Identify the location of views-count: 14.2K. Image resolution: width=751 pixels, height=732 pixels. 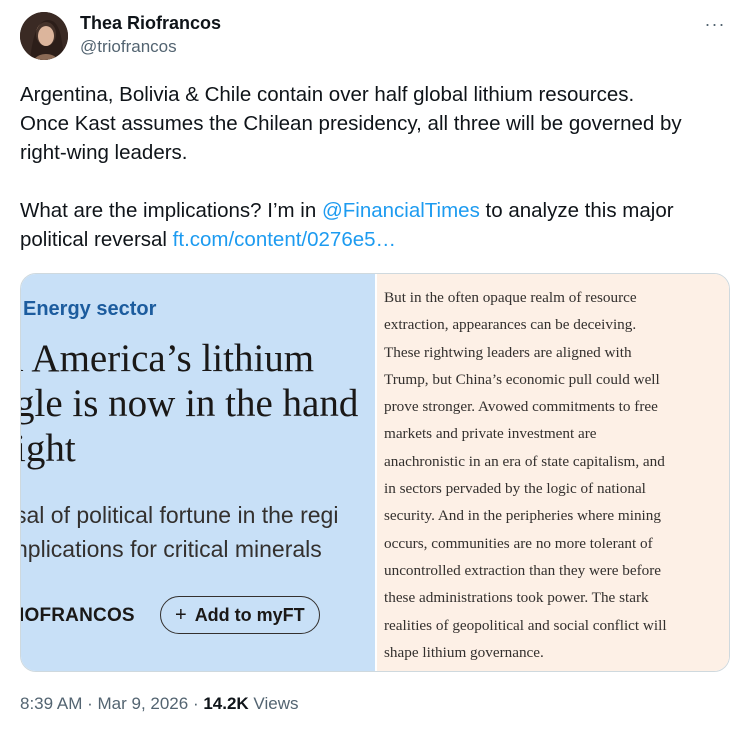
(226, 703).